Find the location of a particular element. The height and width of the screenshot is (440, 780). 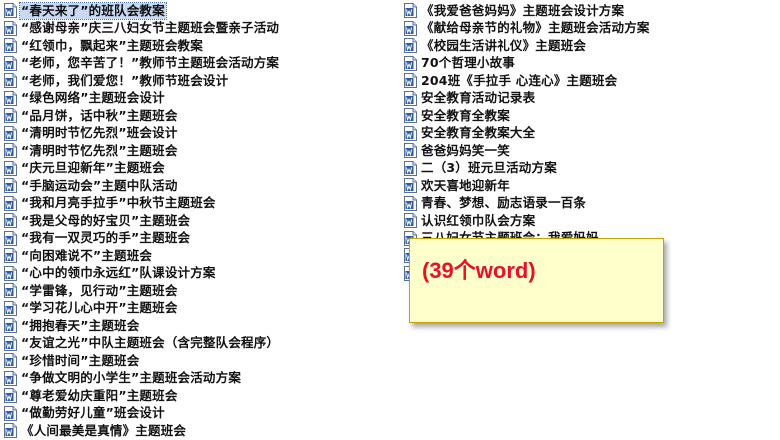

file-item: “红领巾，飘起来”主题班会教案 is located at coordinates (194, 46).